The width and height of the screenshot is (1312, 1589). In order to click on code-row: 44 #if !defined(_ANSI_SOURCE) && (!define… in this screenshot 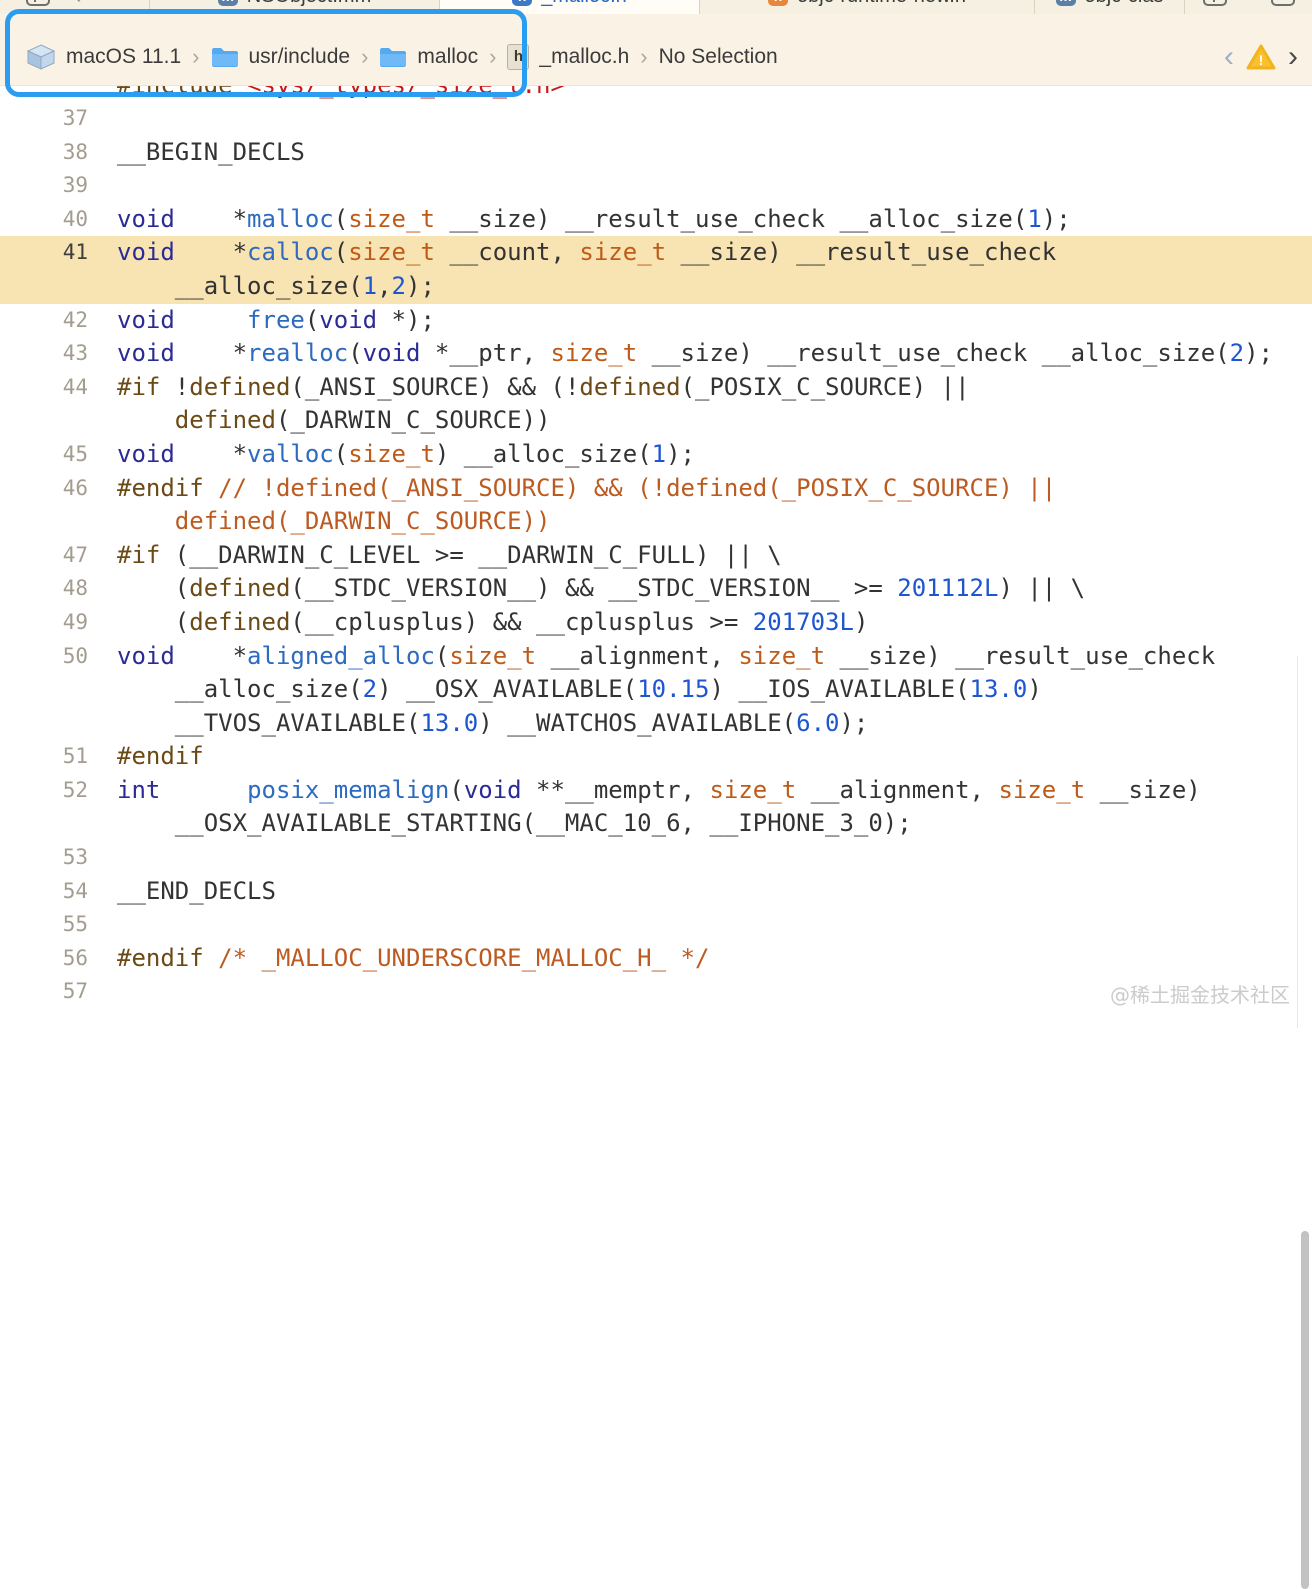, I will do `click(656, 388)`.